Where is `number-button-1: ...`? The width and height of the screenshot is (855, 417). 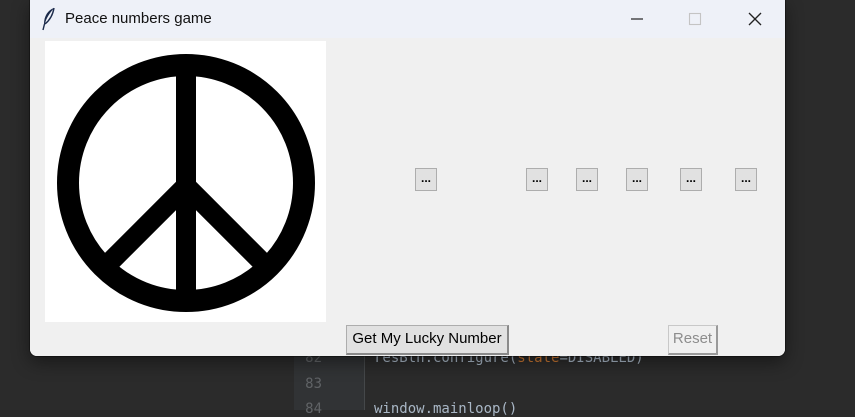
number-button-1: ... is located at coordinates (426, 179).